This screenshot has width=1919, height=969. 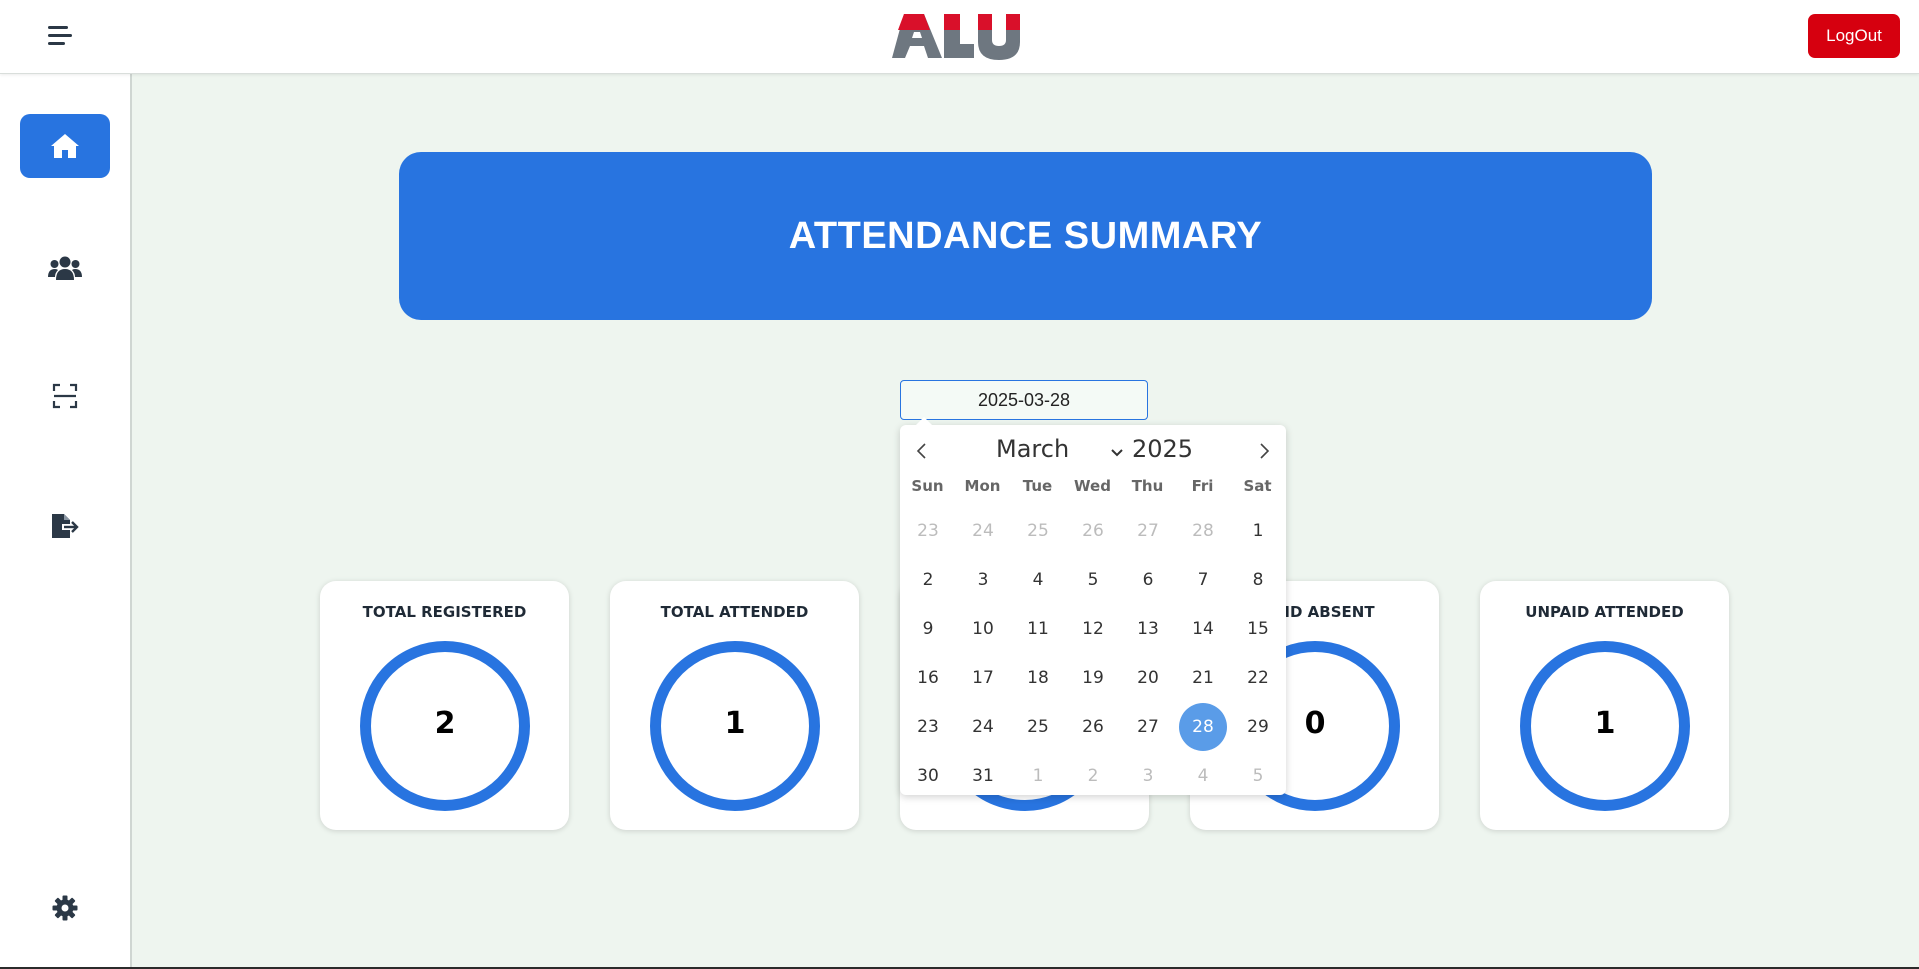 What do you see at coordinates (1258, 580) in the screenshot?
I see `calendar-day: 8` at bounding box center [1258, 580].